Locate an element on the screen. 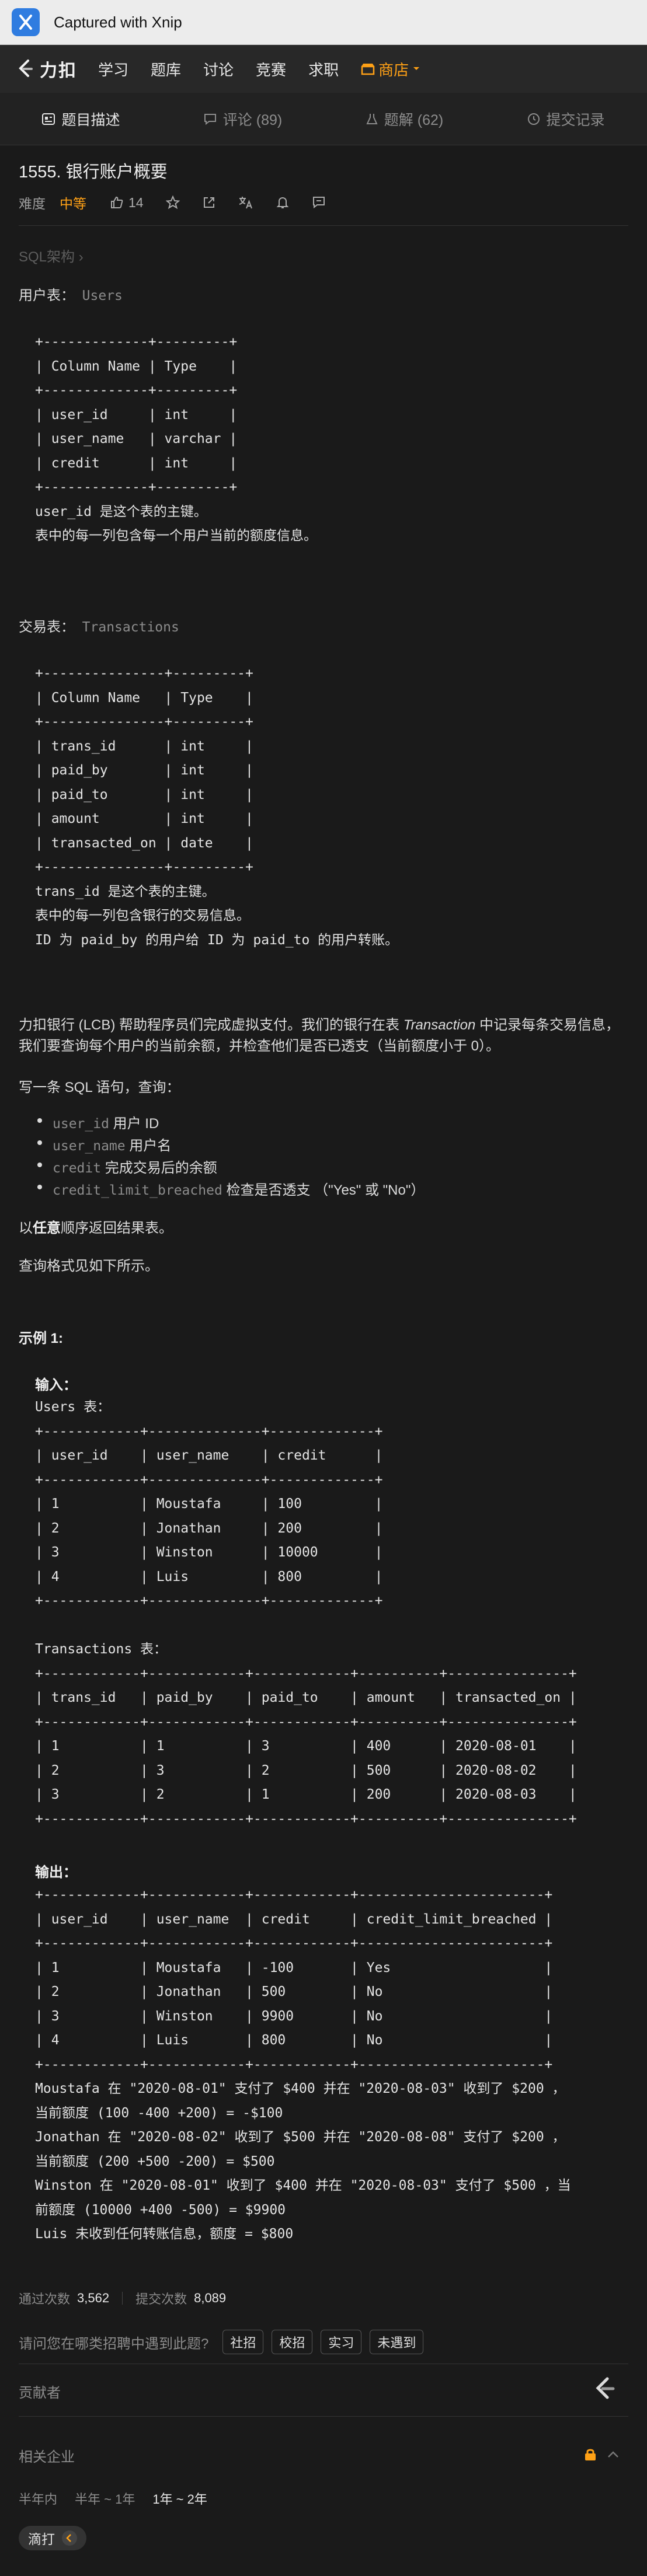 Image resolution: width=647 pixels, height=2576 pixels. submission-stats: 通过次数 3,562 提交次数 8,089 is located at coordinates (122, 2298).